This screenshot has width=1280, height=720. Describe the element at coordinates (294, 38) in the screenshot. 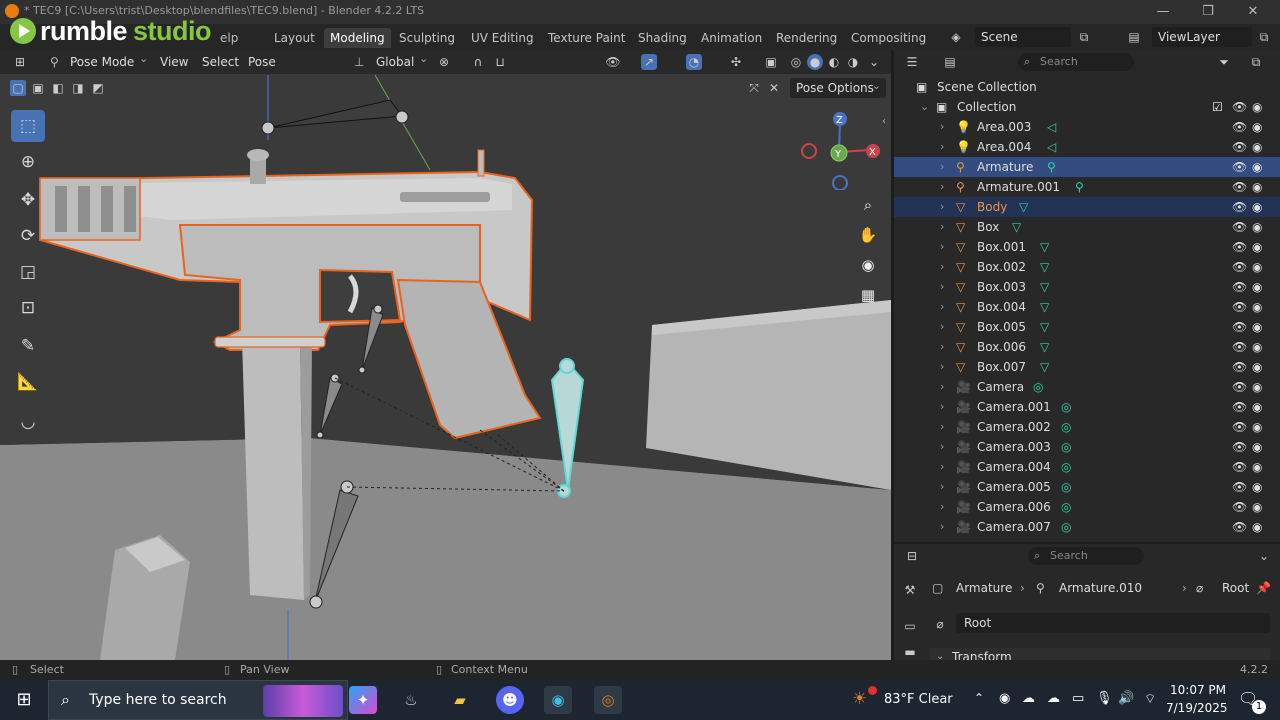

I see `tab-layout: Layout` at that location.